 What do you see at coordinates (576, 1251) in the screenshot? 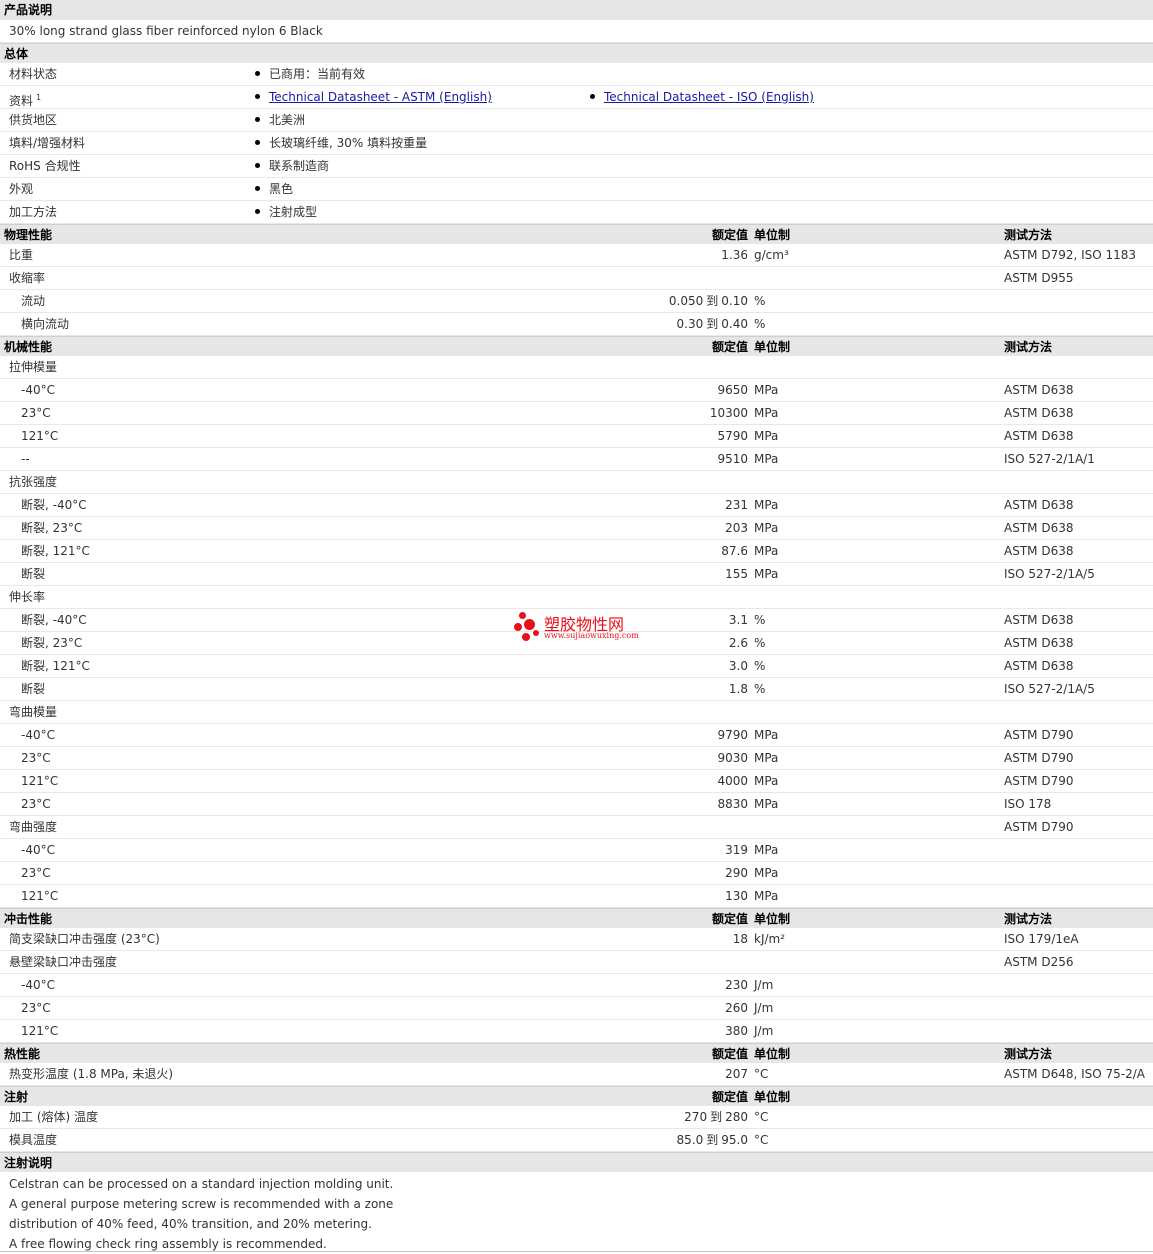
I see `bottom-border` at bounding box center [576, 1251].